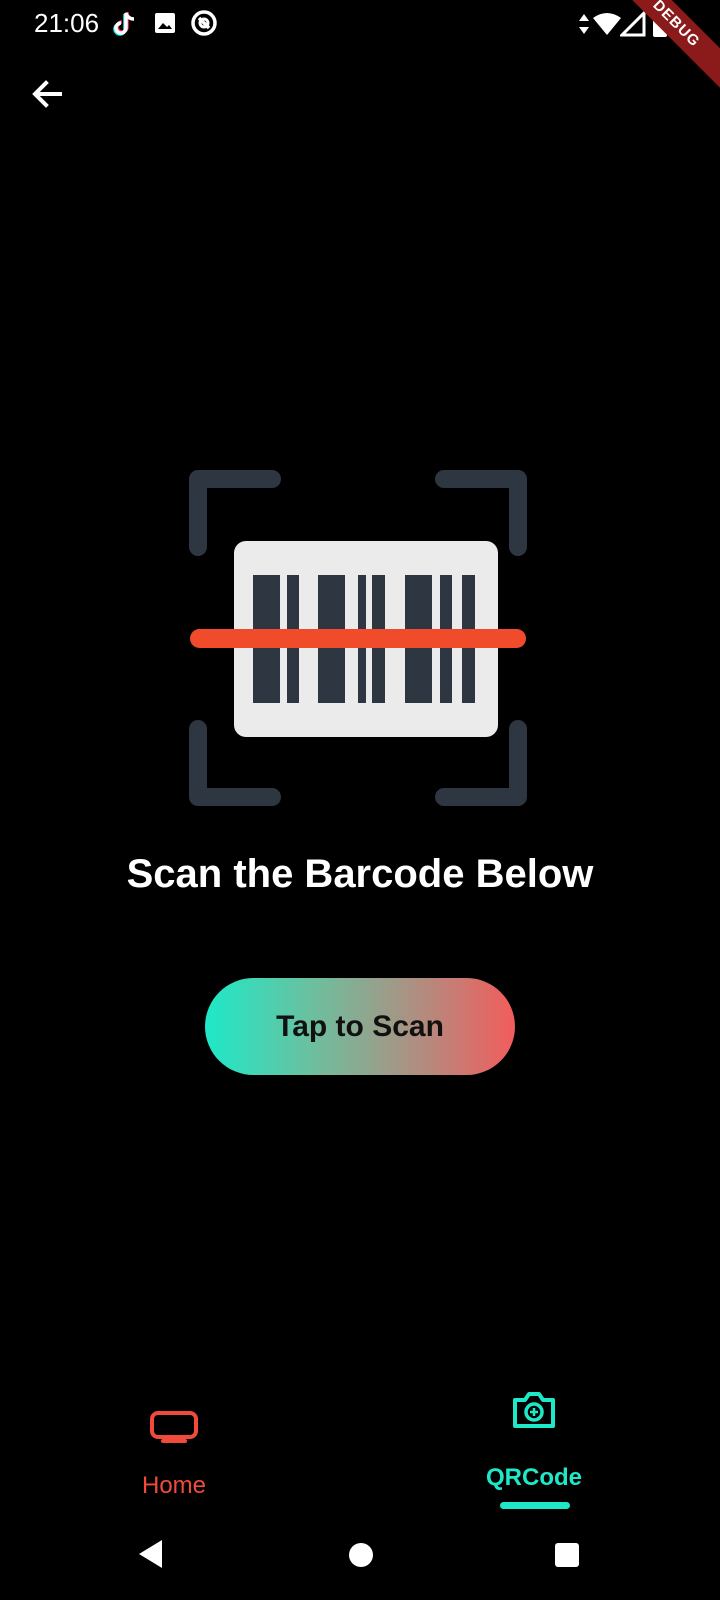 Image resolution: width=720 pixels, height=1600 pixels. Describe the element at coordinates (584, 24) in the screenshot. I see `data-arrows-icon` at that location.